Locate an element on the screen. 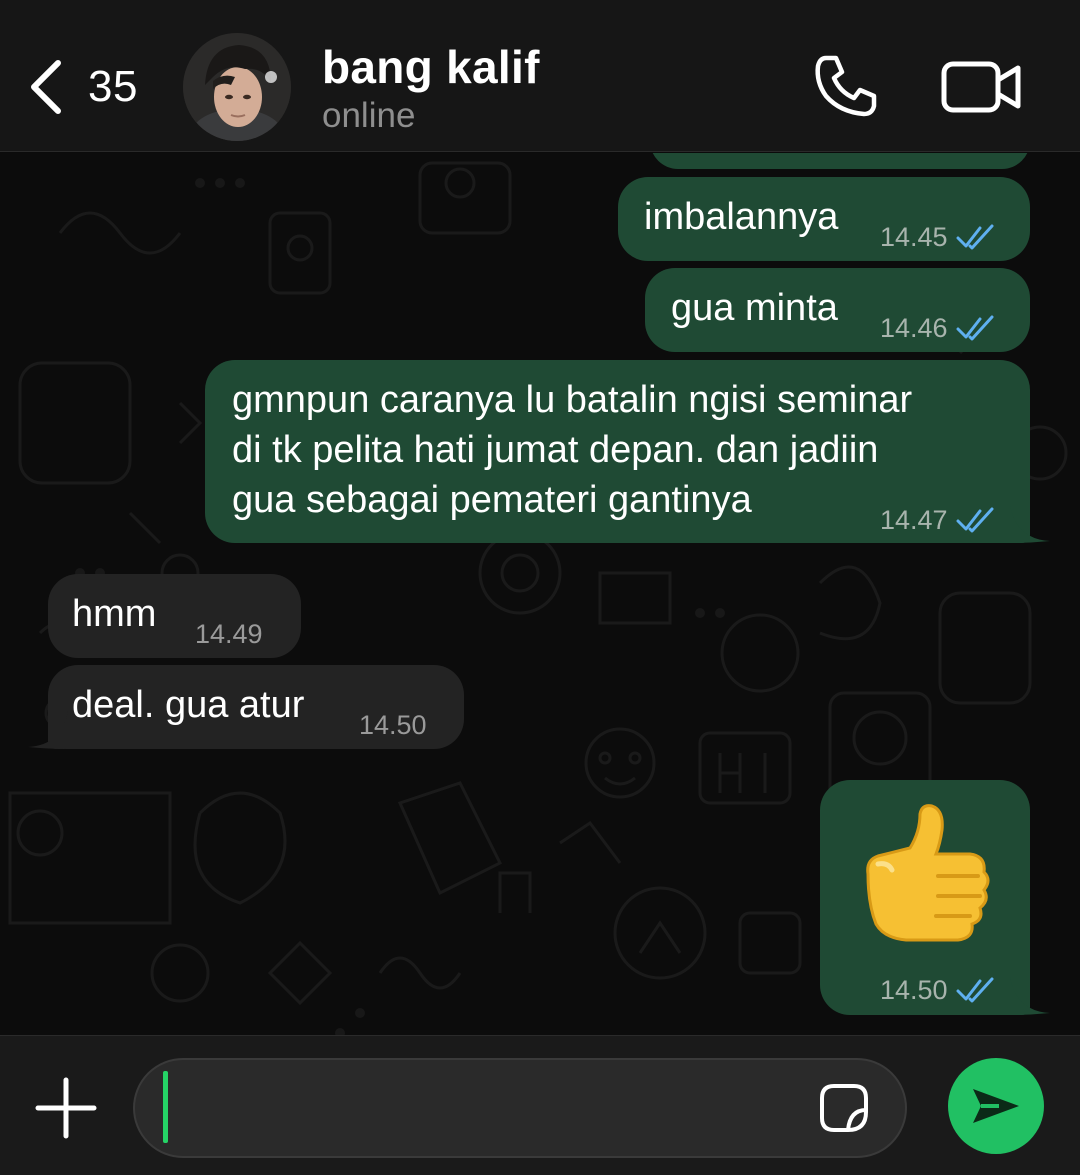  message-bubble: gua minta 14.46 is located at coordinates (837, 310).